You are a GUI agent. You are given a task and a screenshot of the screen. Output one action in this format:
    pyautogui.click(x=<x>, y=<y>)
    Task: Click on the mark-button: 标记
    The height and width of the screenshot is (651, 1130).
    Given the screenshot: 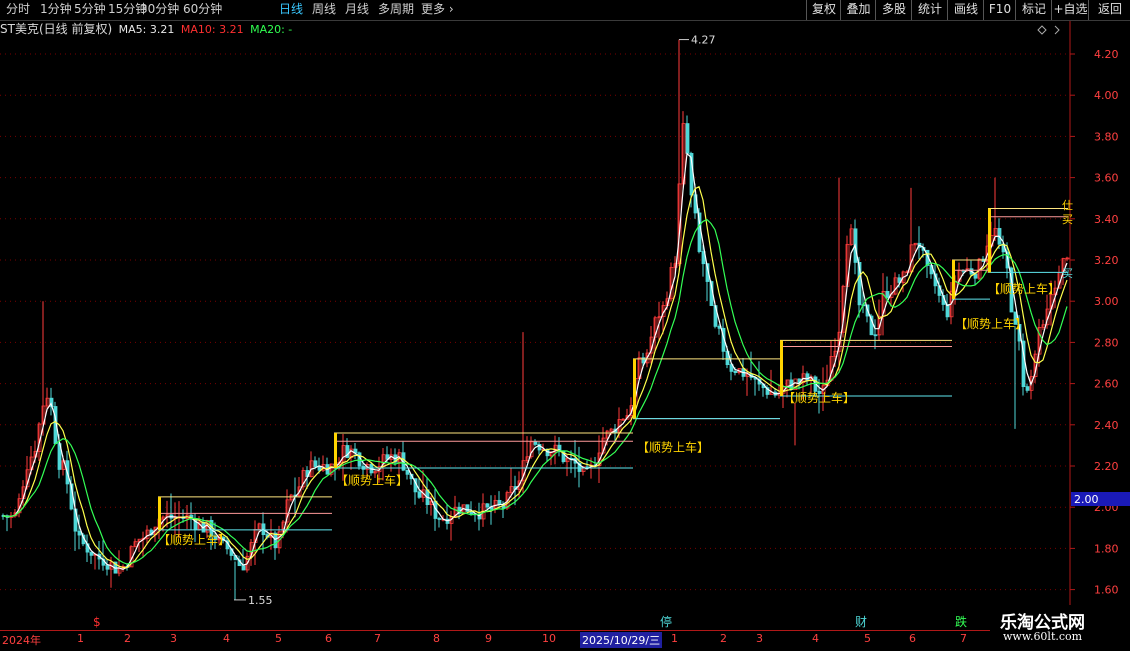 What is the action you would take?
    pyautogui.click(x=1033, y=10)
    